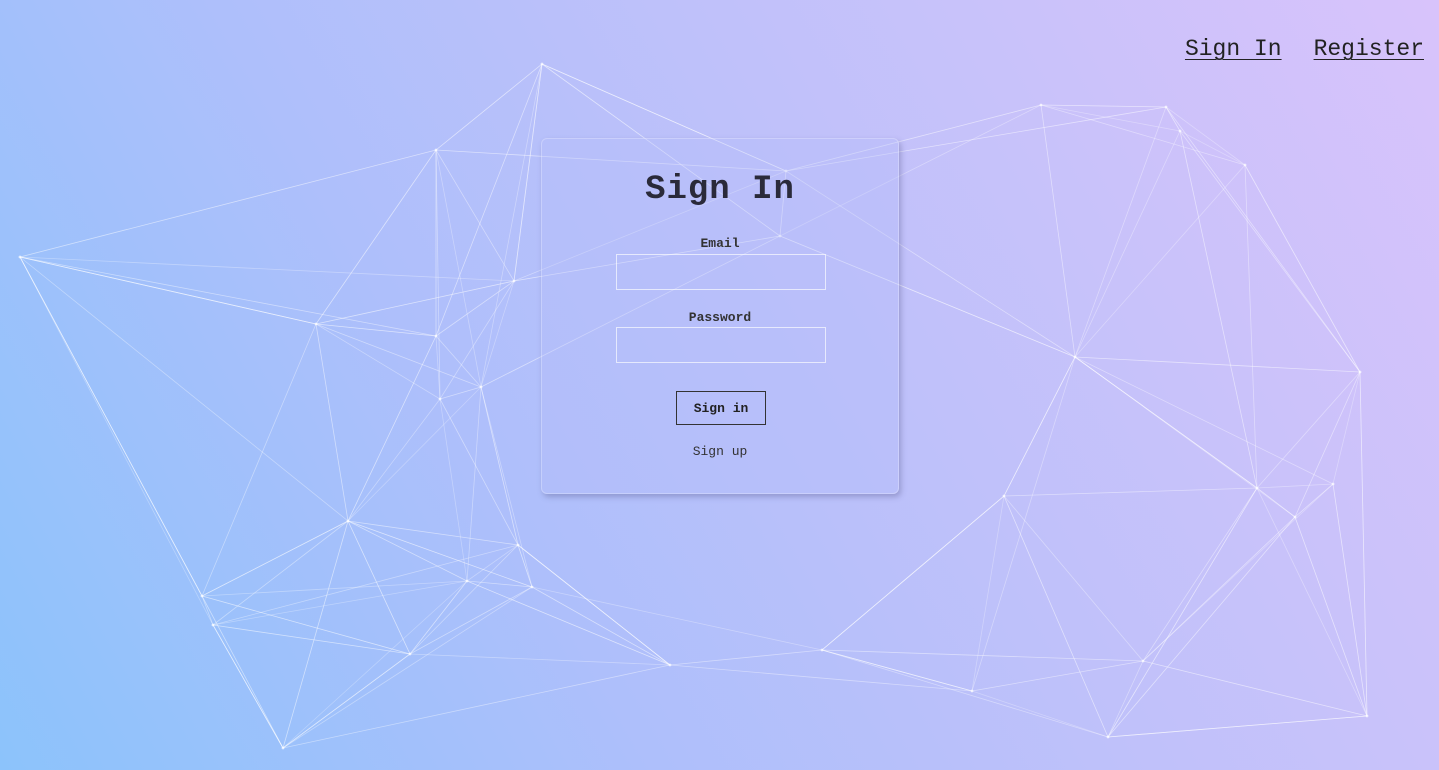  Describe the element at coordinates (720, 451) in the screenshot. I see `signup-link: Sign up` at that location.